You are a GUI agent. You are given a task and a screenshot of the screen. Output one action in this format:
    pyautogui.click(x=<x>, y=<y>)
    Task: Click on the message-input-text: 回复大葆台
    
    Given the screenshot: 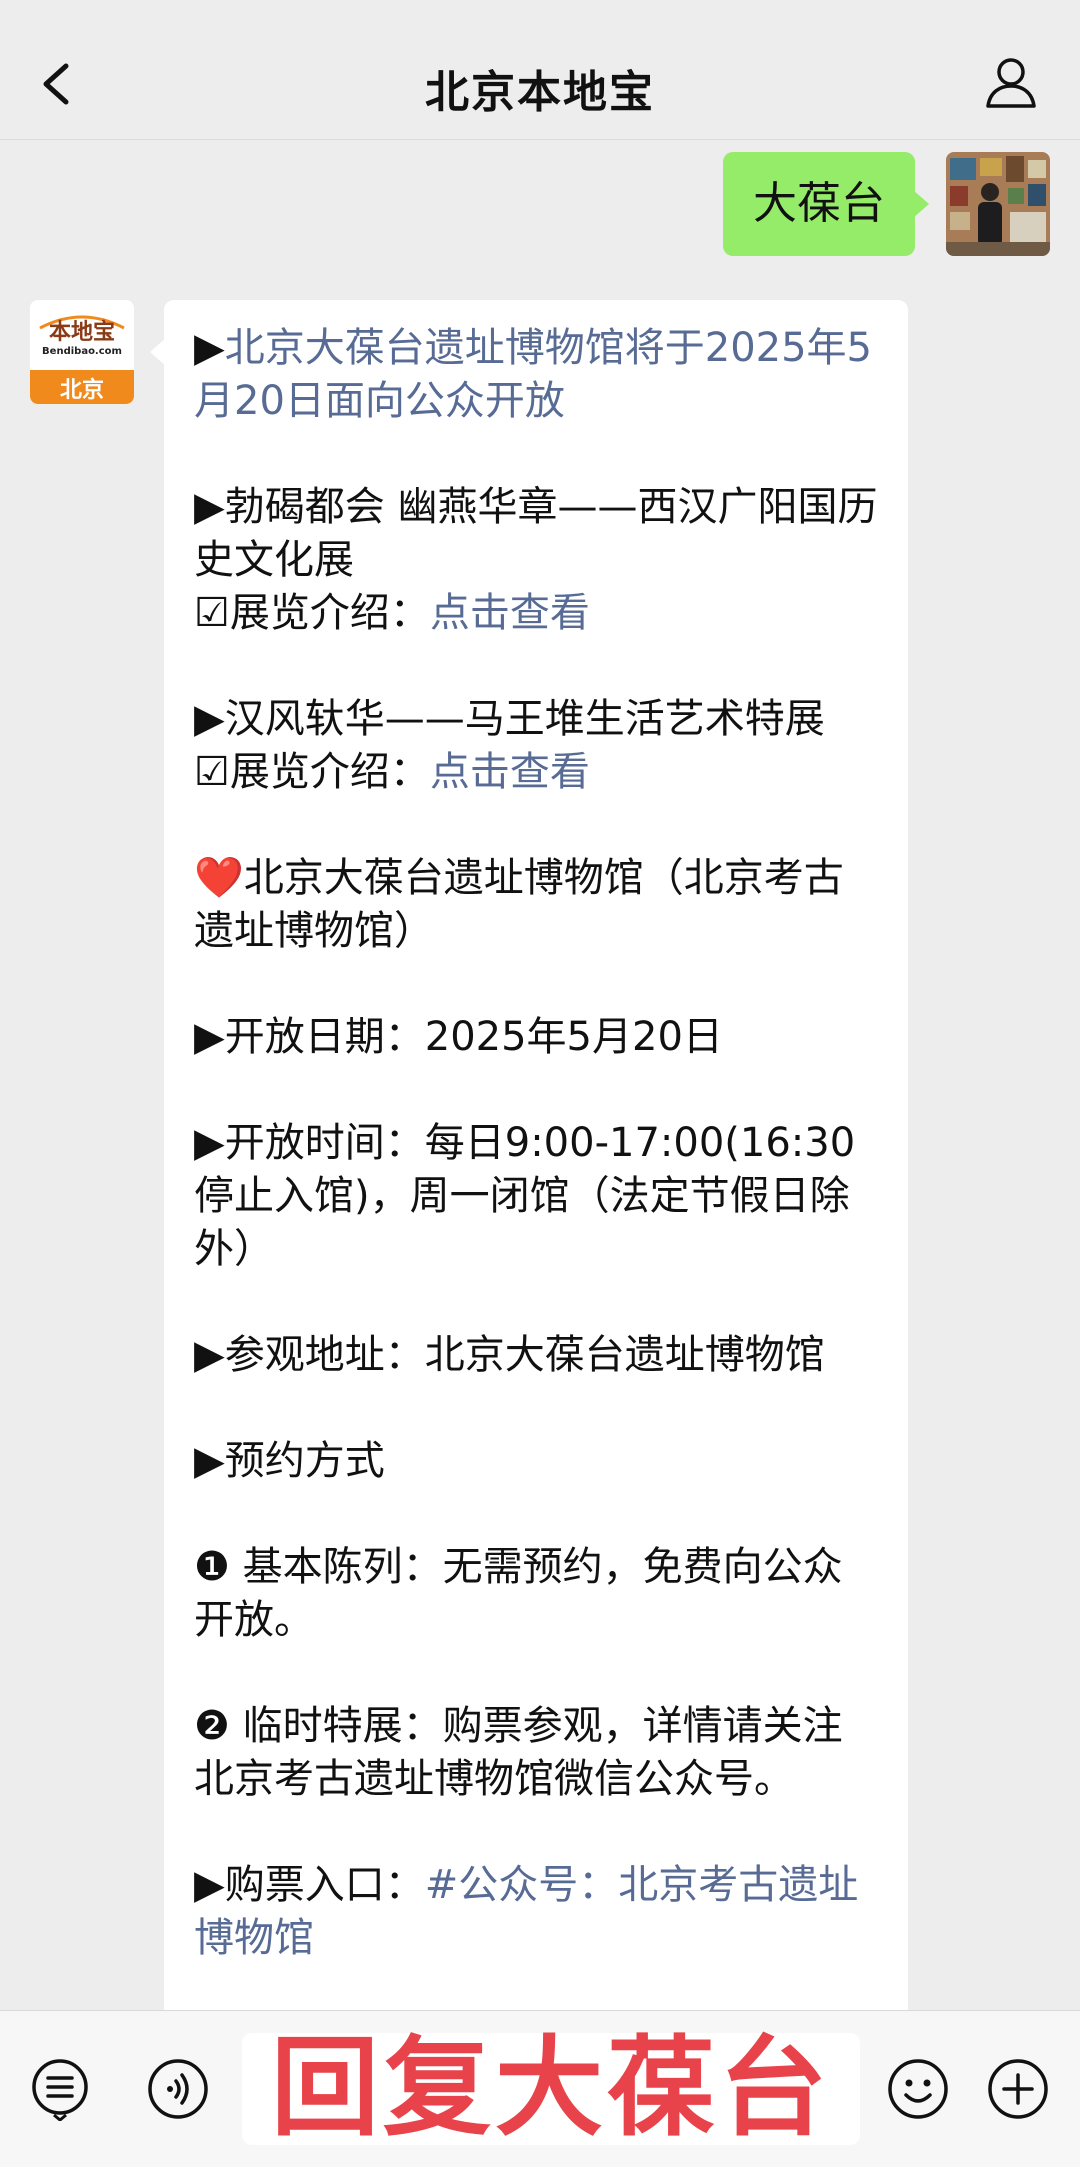 What is the action you would take?
    pyautogui.click(x=550, y=2088)
    